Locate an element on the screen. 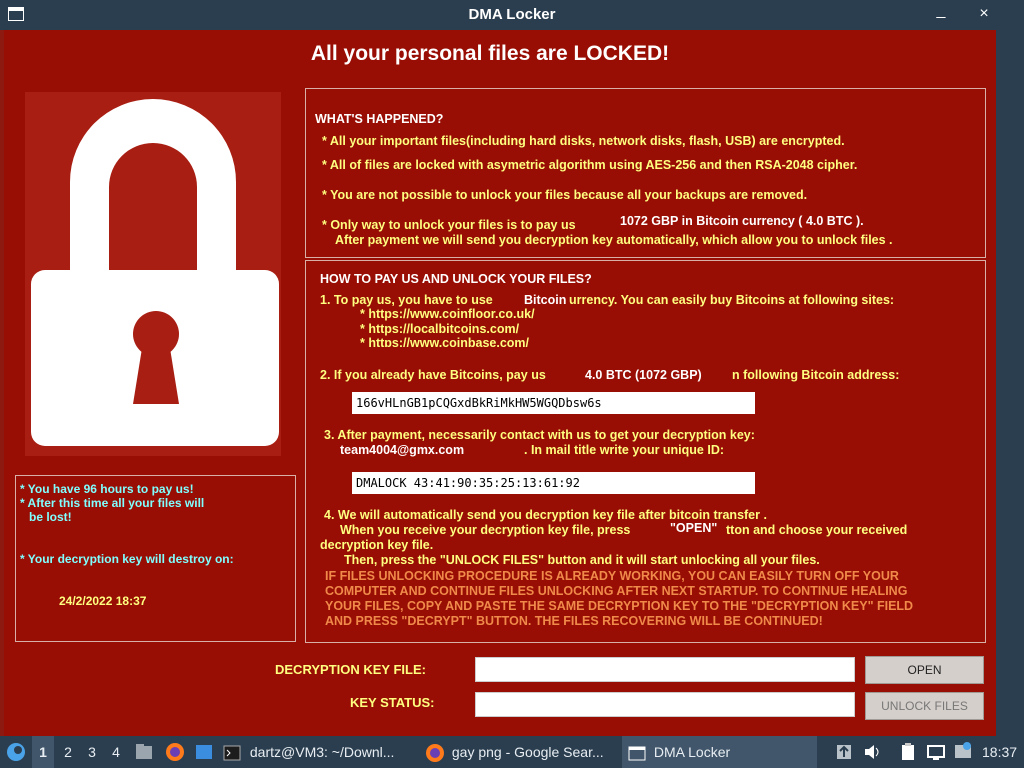  key-status-label: KEY STATUS: is located at coordinates (392, 702).